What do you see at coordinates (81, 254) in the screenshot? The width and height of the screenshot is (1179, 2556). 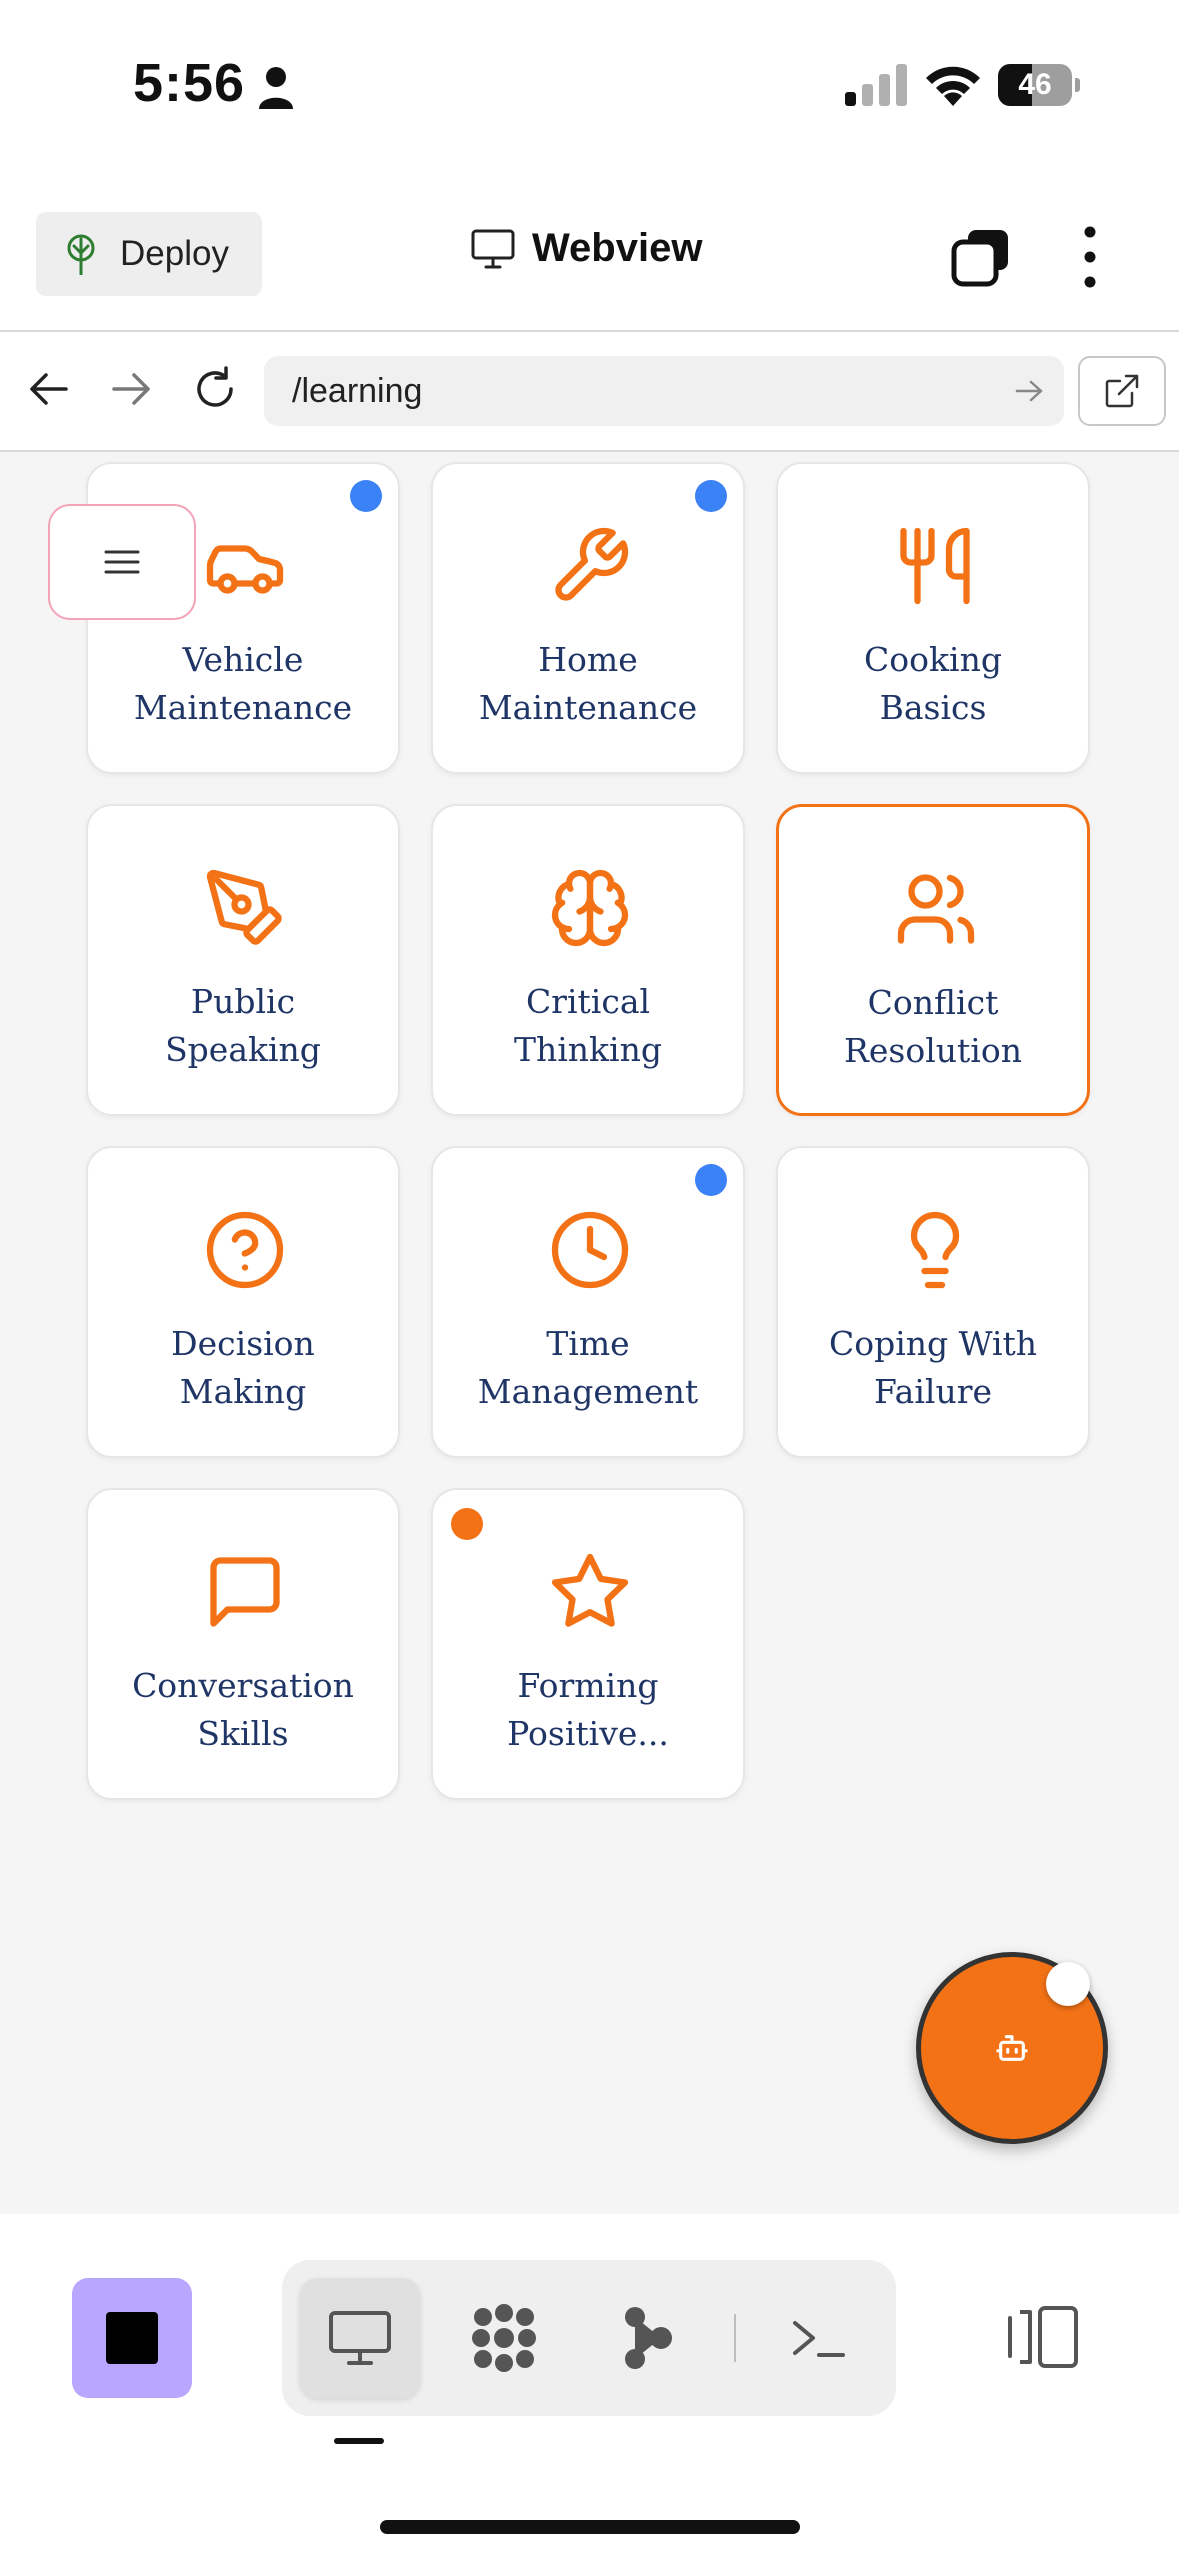 I see `tree-icon` at bounding box center [81, 254].